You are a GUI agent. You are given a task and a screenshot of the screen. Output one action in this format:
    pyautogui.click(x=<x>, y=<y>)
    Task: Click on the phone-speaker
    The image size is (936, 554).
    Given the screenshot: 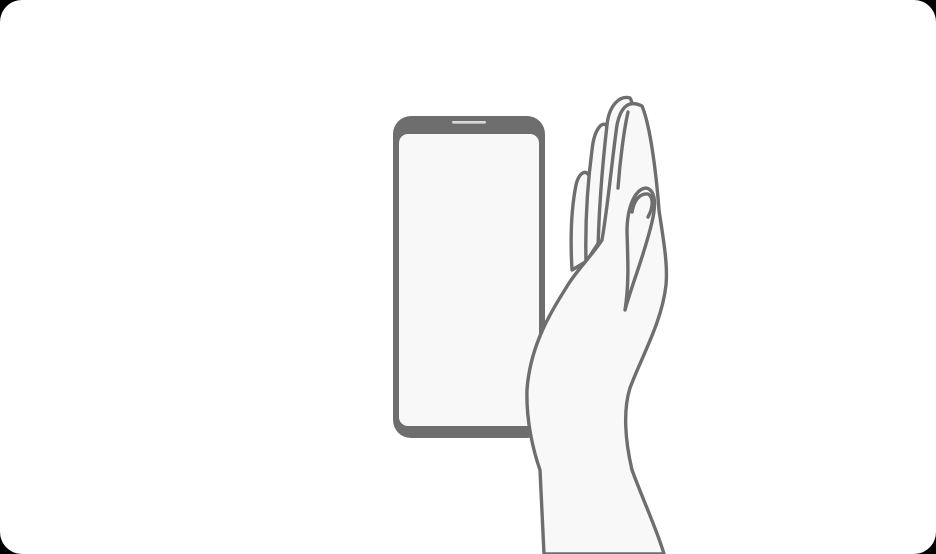 What is the action you would take?
    pyautogui.click(x=469, y=122)
    